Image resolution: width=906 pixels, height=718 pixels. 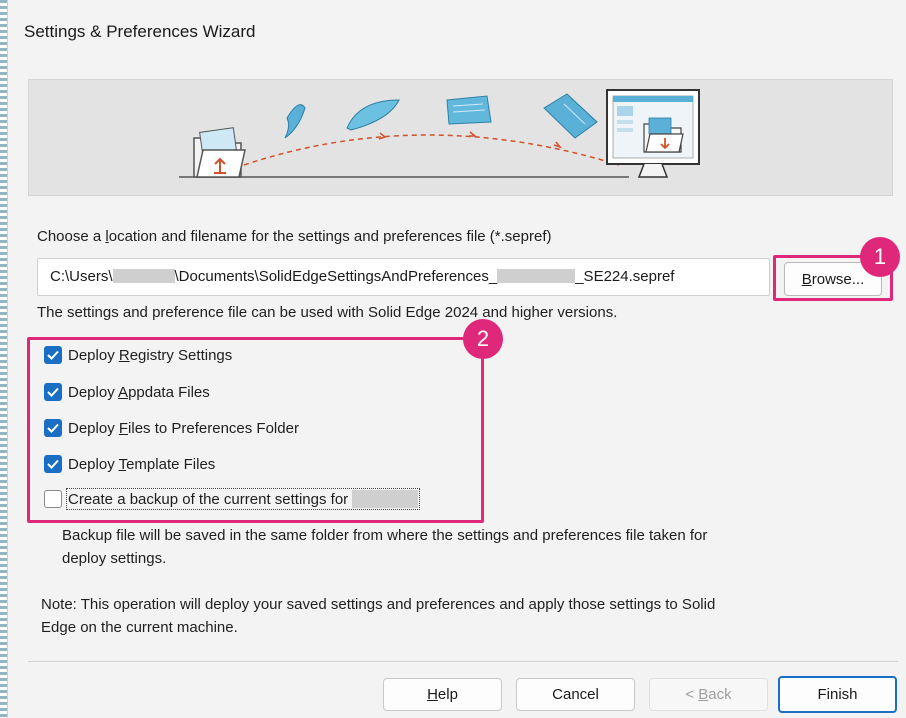 I want to click on banner-illustration, so click(x=439, y=133).